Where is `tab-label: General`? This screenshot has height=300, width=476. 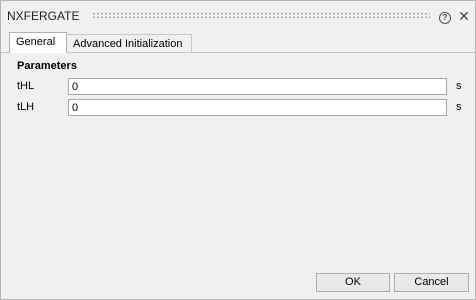
tab-label: General is located at coordinates (36, 42).